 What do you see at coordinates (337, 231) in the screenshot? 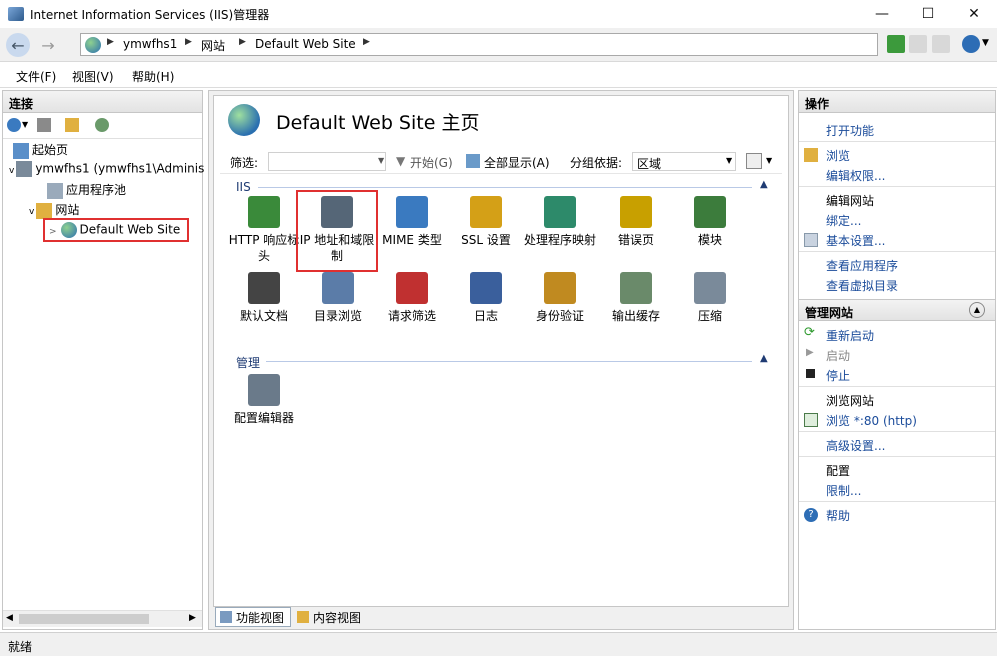
I see `feature-ip-restrictions: IP 地址和域限制` at bounding box center [337, 231].